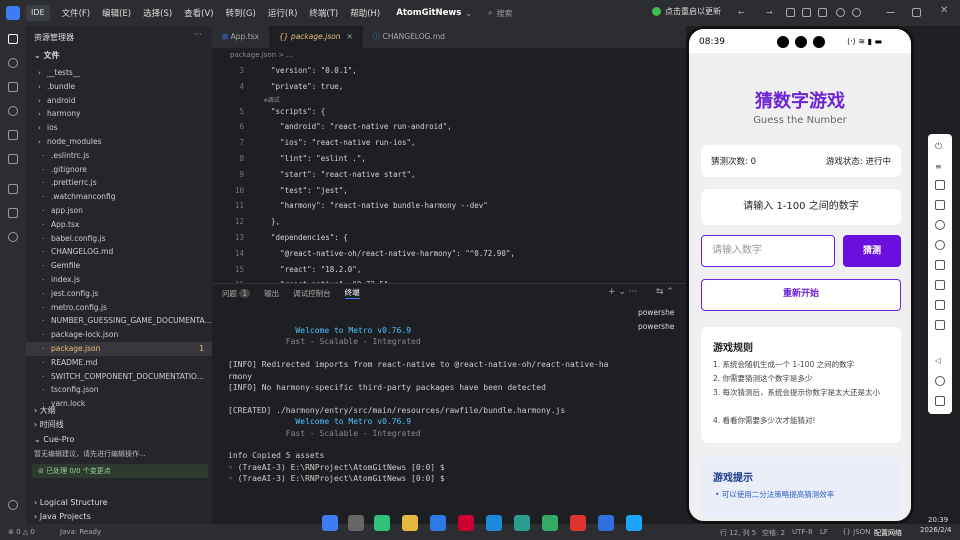 The height and width of the screenshot is (540, 960). Describe the element at coordinates (119, 239) in the screenshot. I see `file-item: · babel.config.js` at that location.